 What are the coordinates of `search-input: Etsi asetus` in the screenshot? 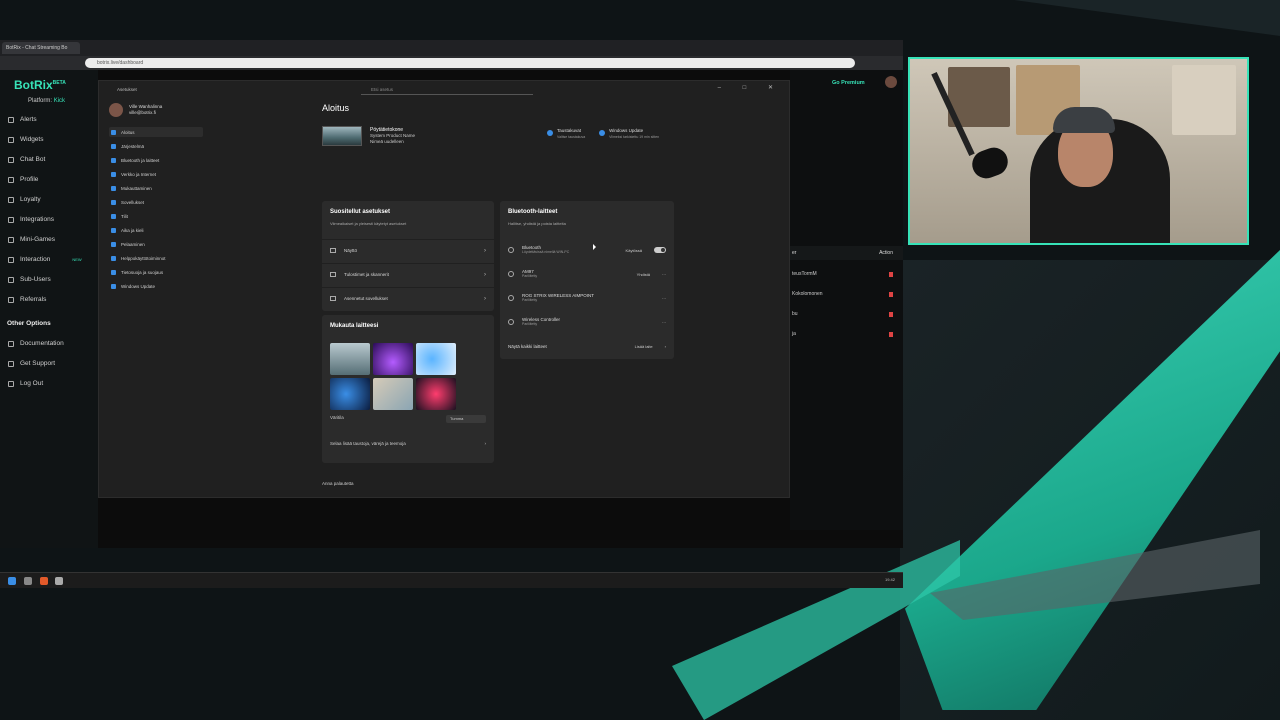 It's located at (447, 90).